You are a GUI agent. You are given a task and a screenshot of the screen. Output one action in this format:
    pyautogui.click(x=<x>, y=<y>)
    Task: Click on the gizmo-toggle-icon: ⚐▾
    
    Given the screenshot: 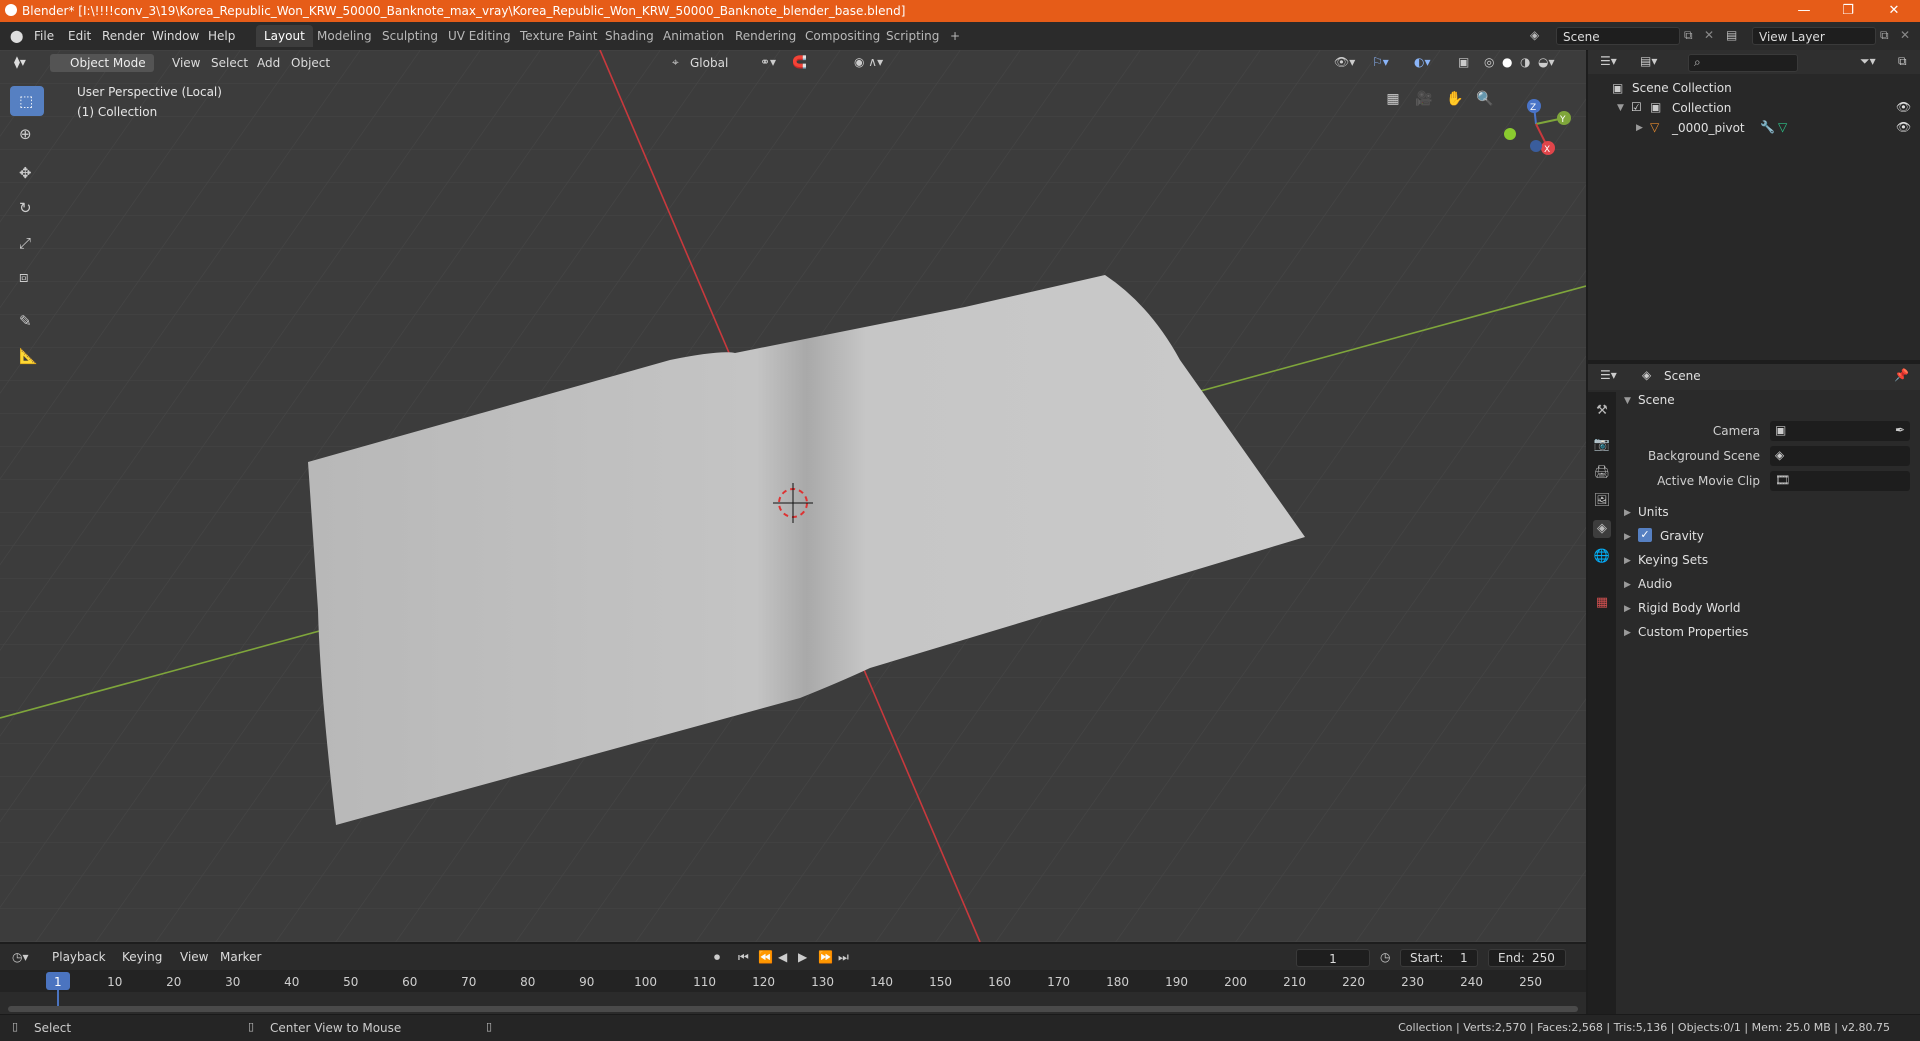 What is the action you would take?
    pyautogui.click(x=1380, y=62)
    